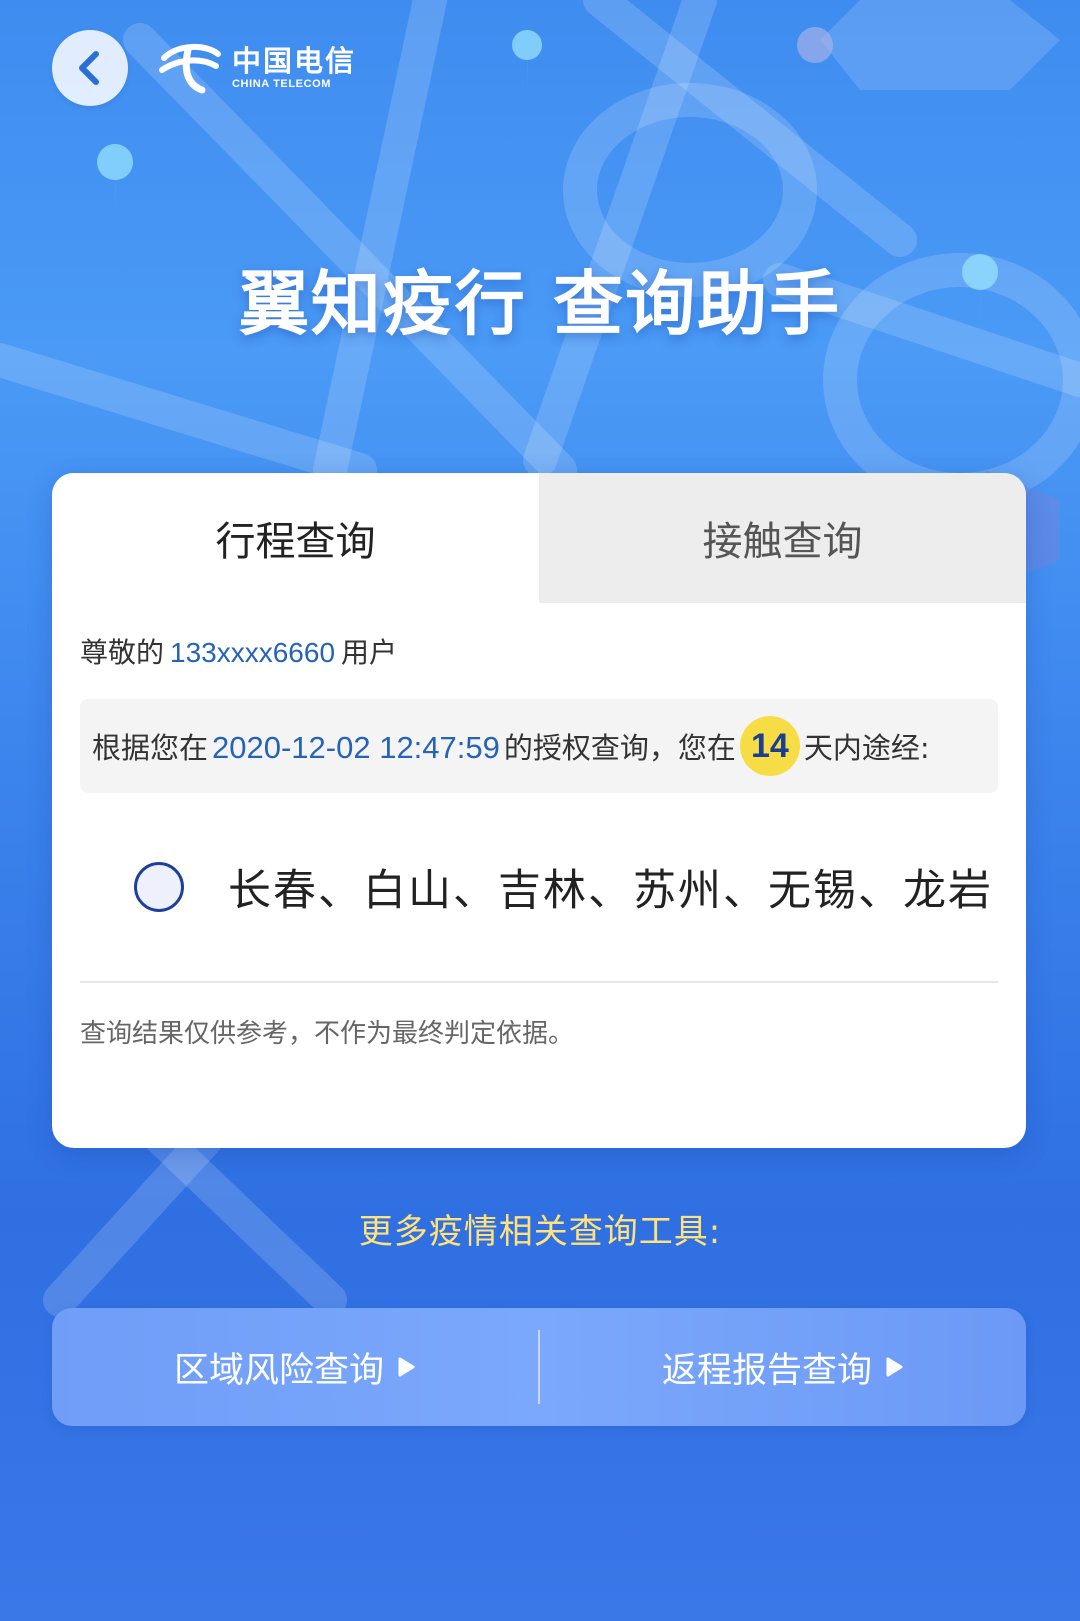 This screenshot has height=1621, width=1080. What do you see at coordinates (782, 538) in the screenshot?
I see `tab-contact-query: 接触查询` at bounding box center [782, 538].